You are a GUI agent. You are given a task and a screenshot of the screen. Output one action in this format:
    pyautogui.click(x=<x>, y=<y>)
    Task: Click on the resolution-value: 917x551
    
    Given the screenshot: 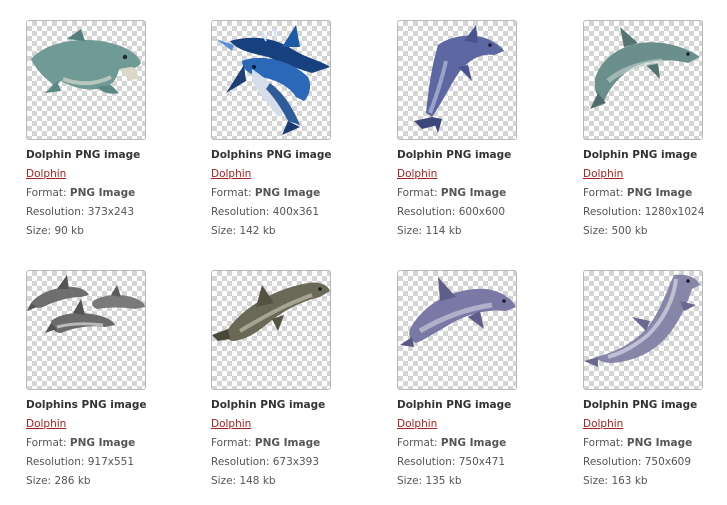 What is the action you would take?
    pyautogui.click(x=111, y=462)
    